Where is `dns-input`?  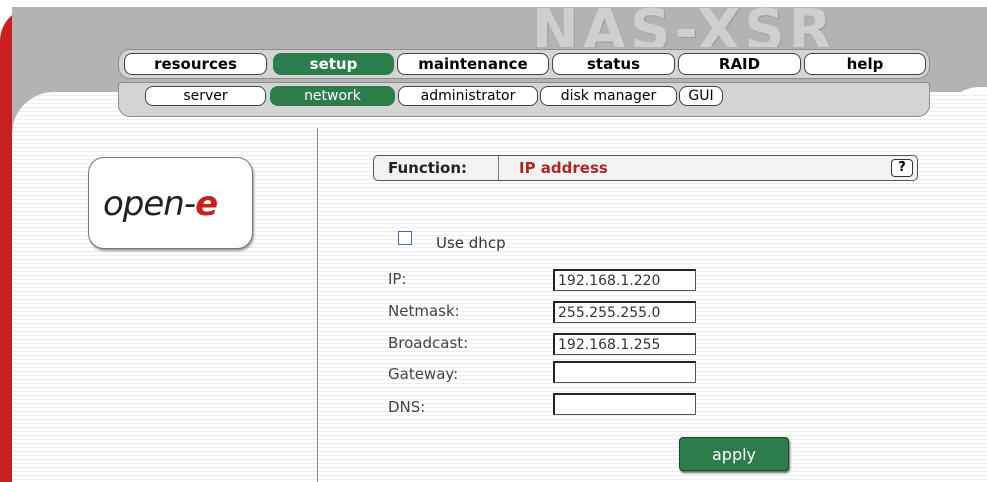
dns-input is located at coordinates (624, 404).